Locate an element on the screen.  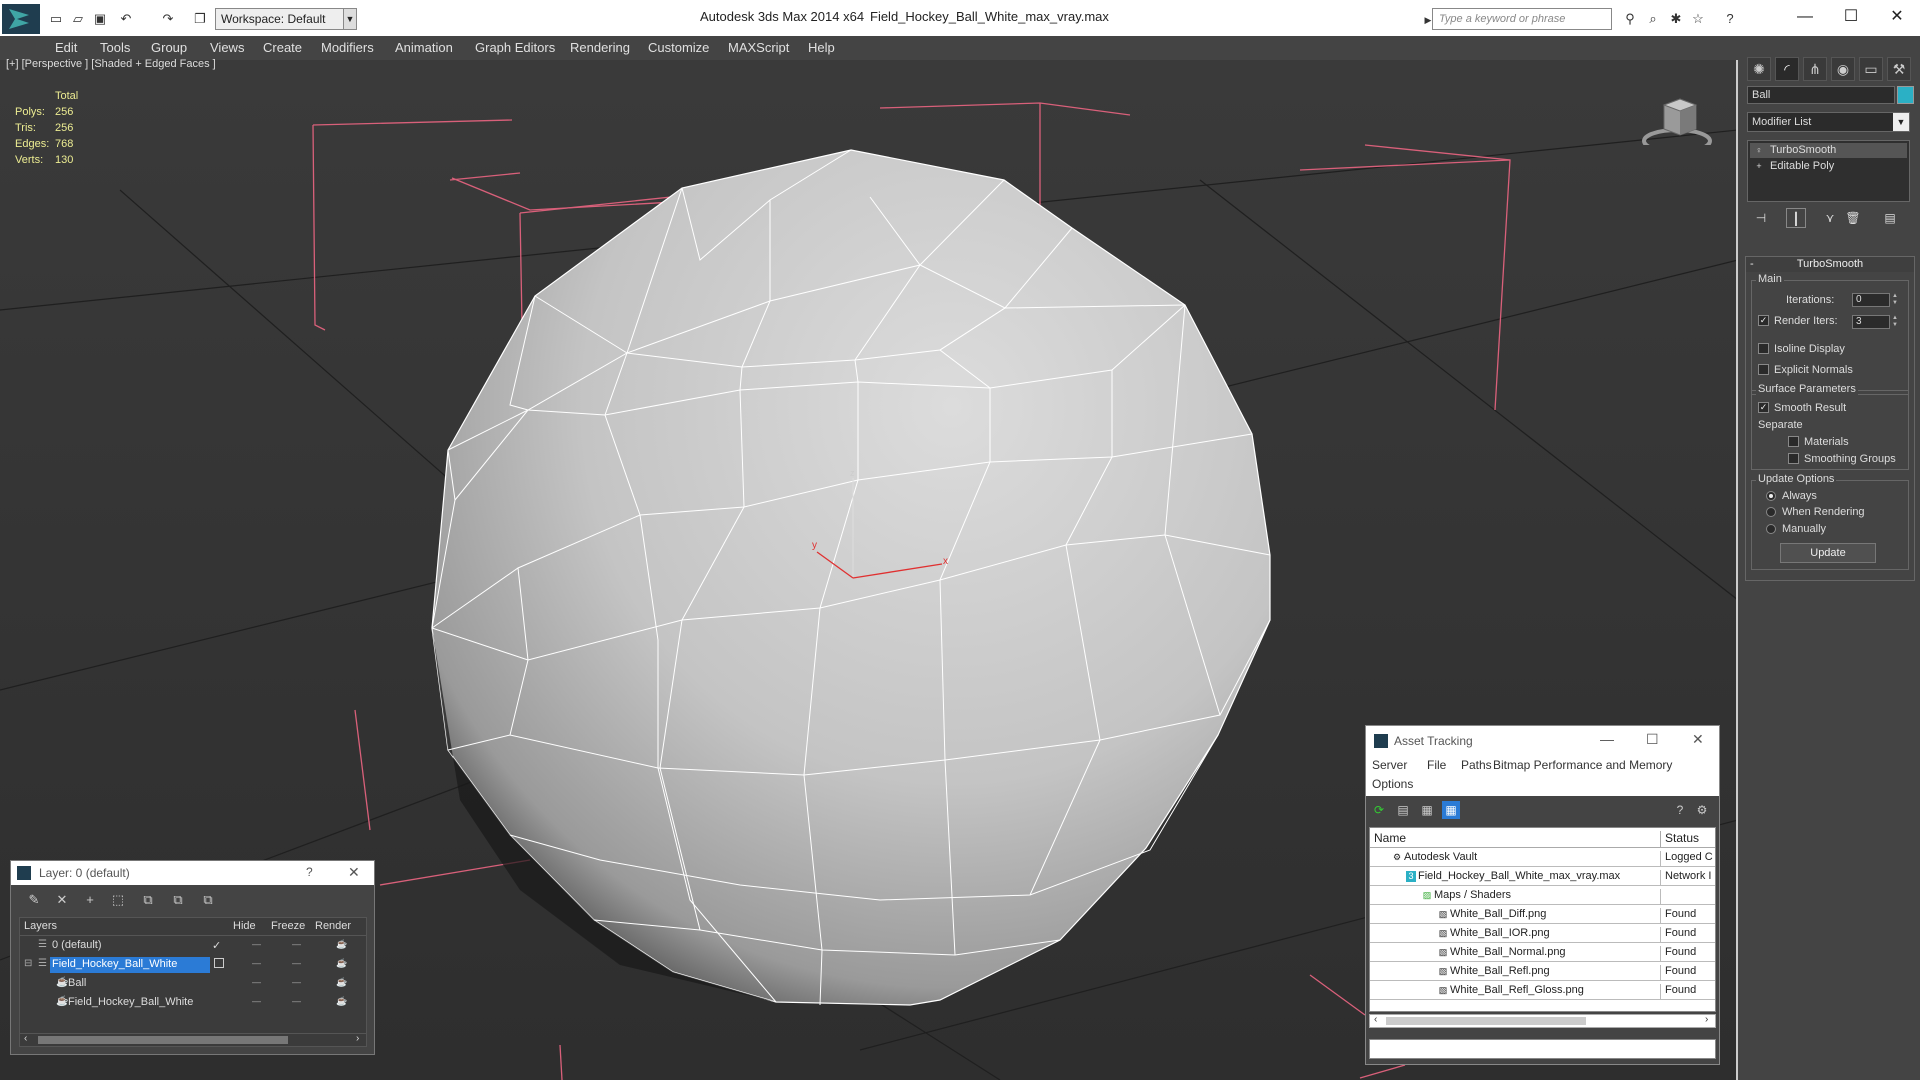
expand-plus-icon: + is located at coordinates (1759, 166).